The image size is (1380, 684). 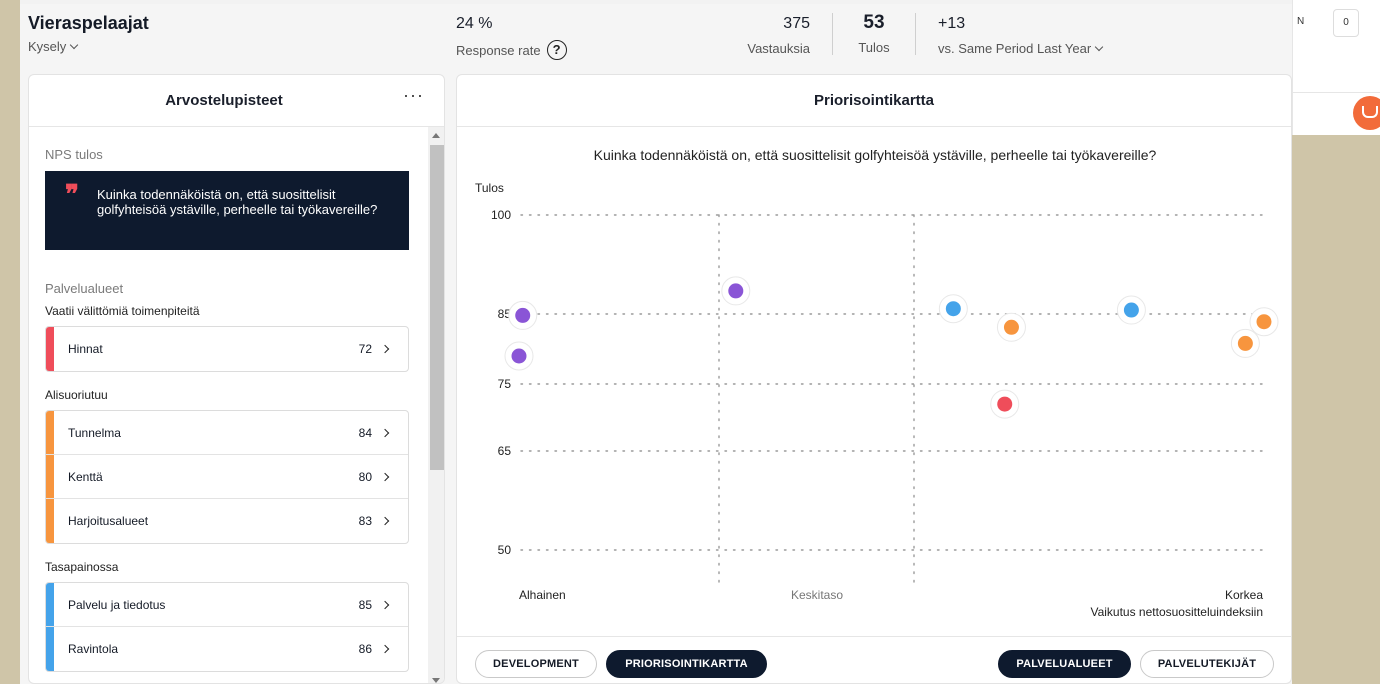 I want to click on service-area-item: Kenttä 80, so click(x=227, y=477).